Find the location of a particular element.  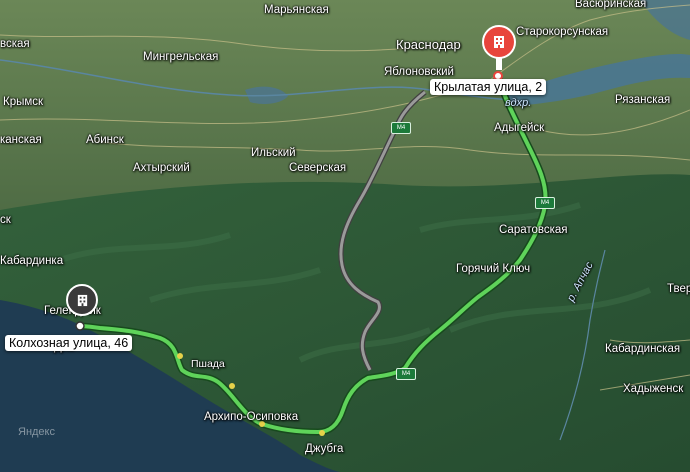

place-label-city: Краснодар is located at coordinates (428, 44).